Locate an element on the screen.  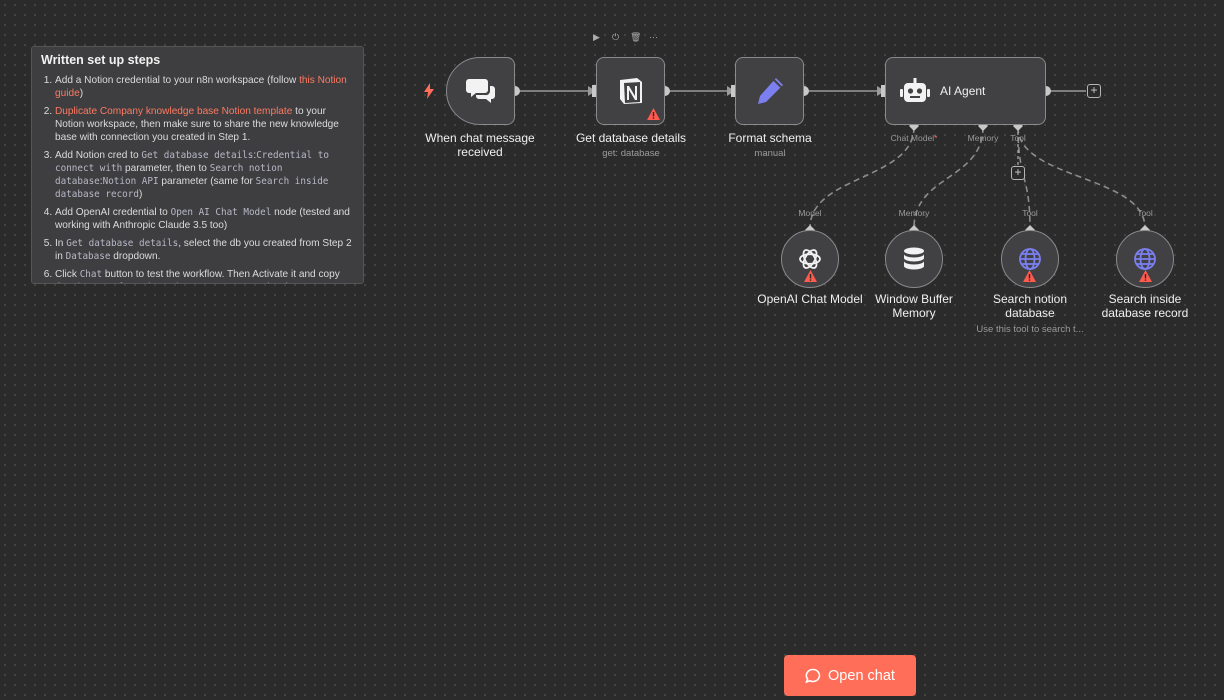
execute-node-button: ▶ is located at coordinates (596, 37).